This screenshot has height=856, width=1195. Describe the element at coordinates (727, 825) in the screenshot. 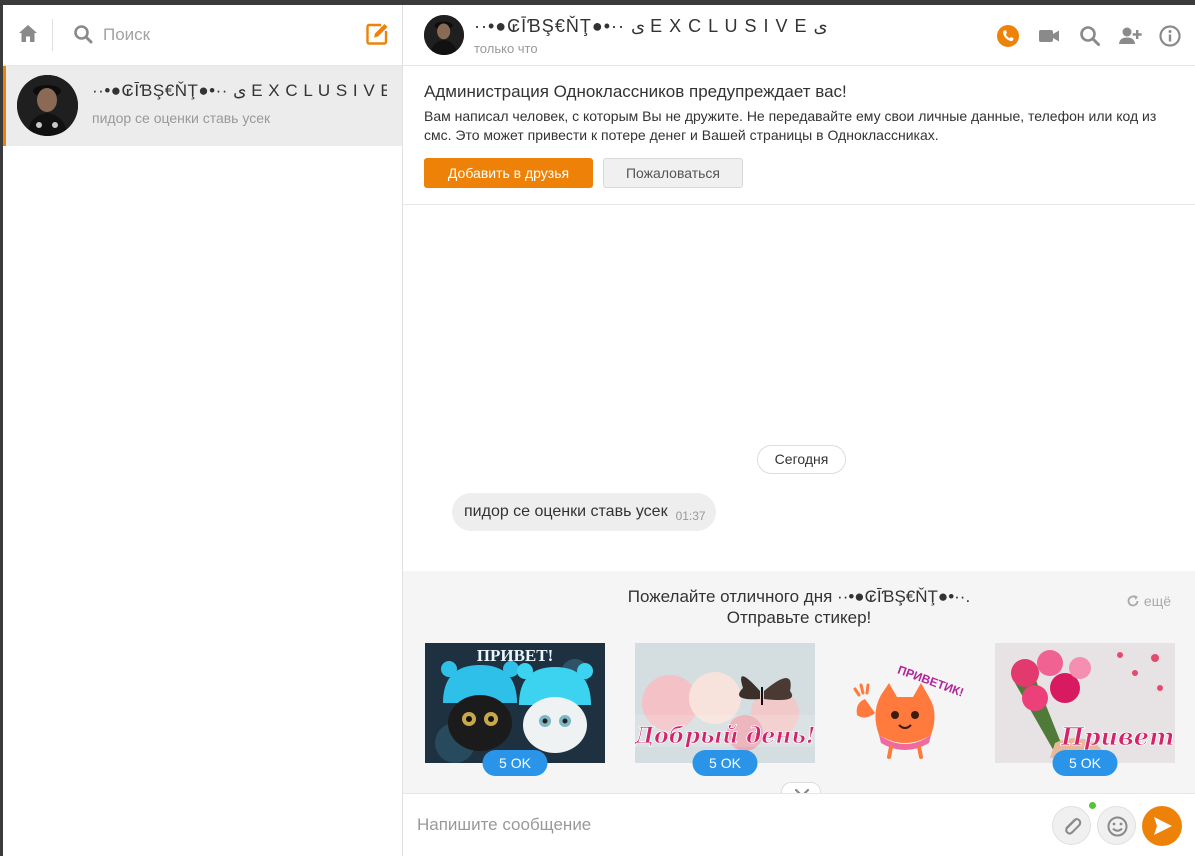

I see `message-input` at that location.